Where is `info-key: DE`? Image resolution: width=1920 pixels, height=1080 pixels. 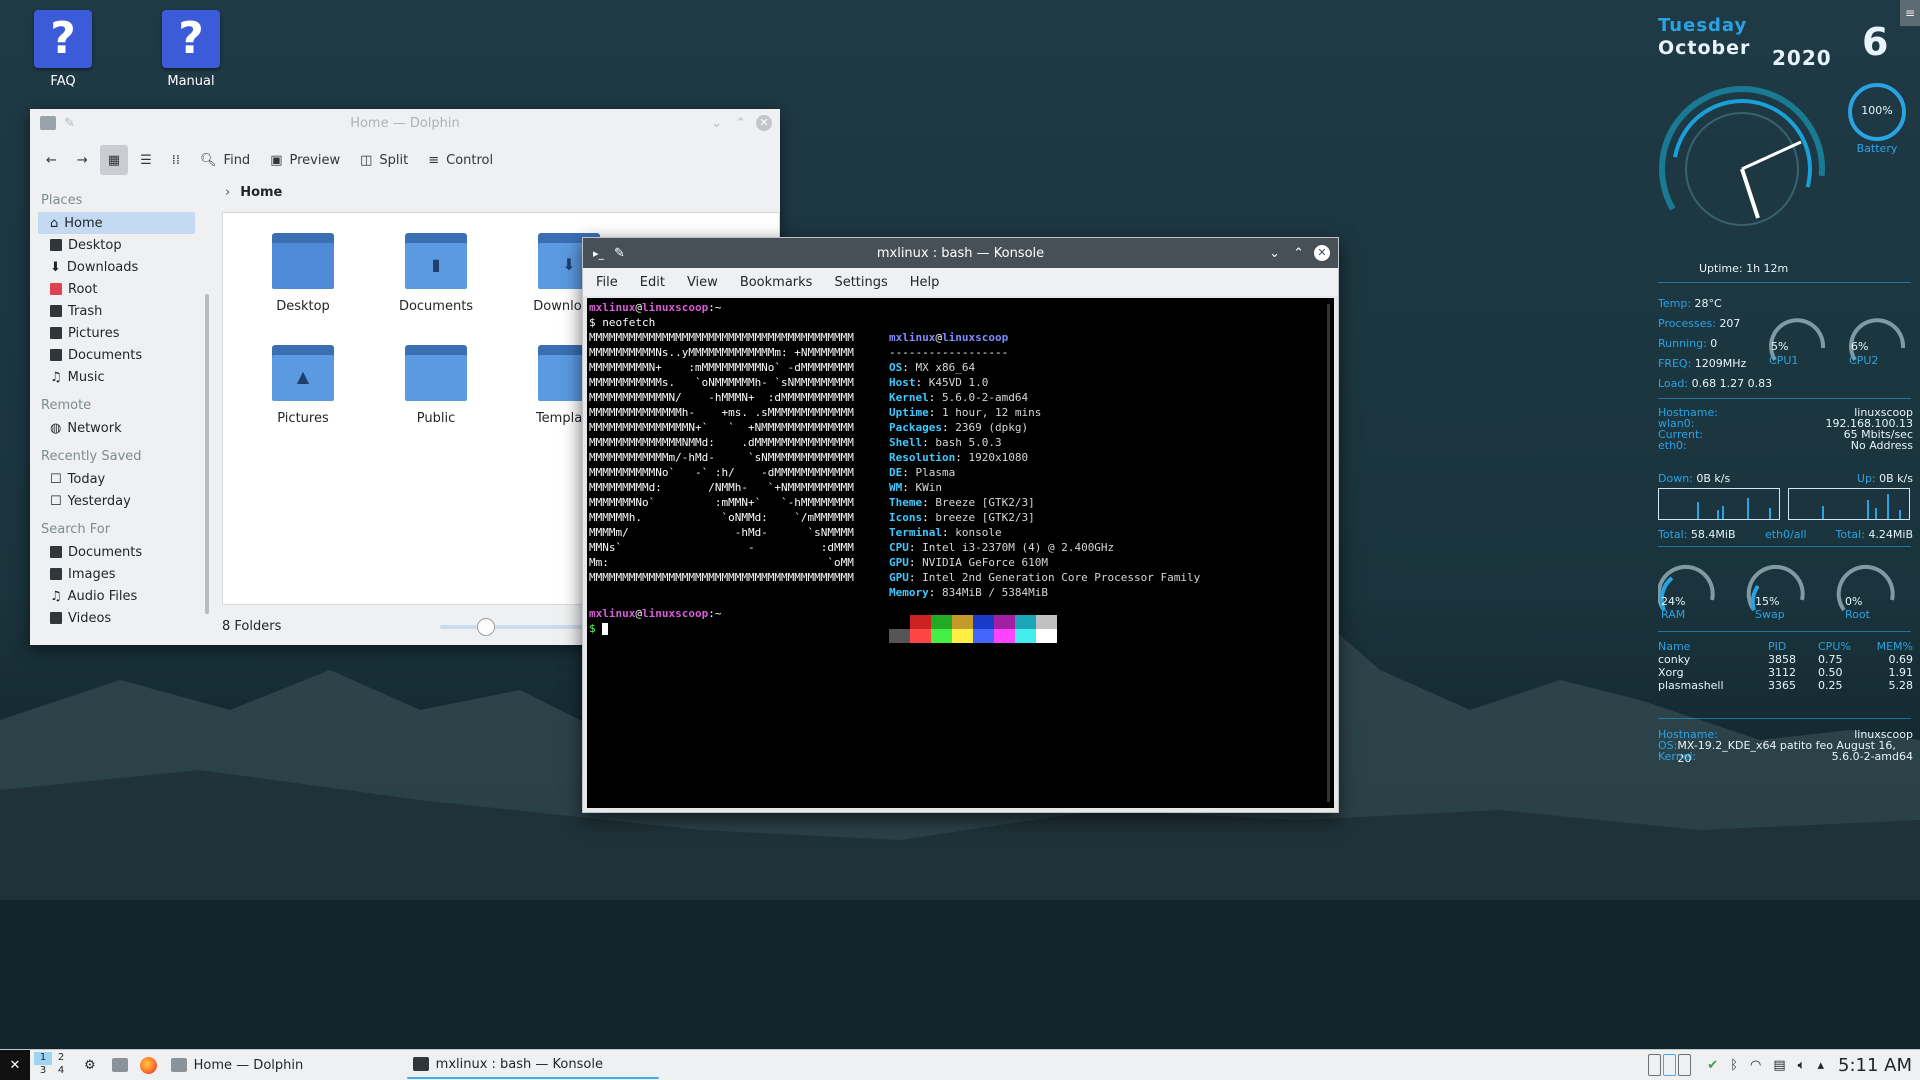 info-key: DE is located at coordinates (896, 472).